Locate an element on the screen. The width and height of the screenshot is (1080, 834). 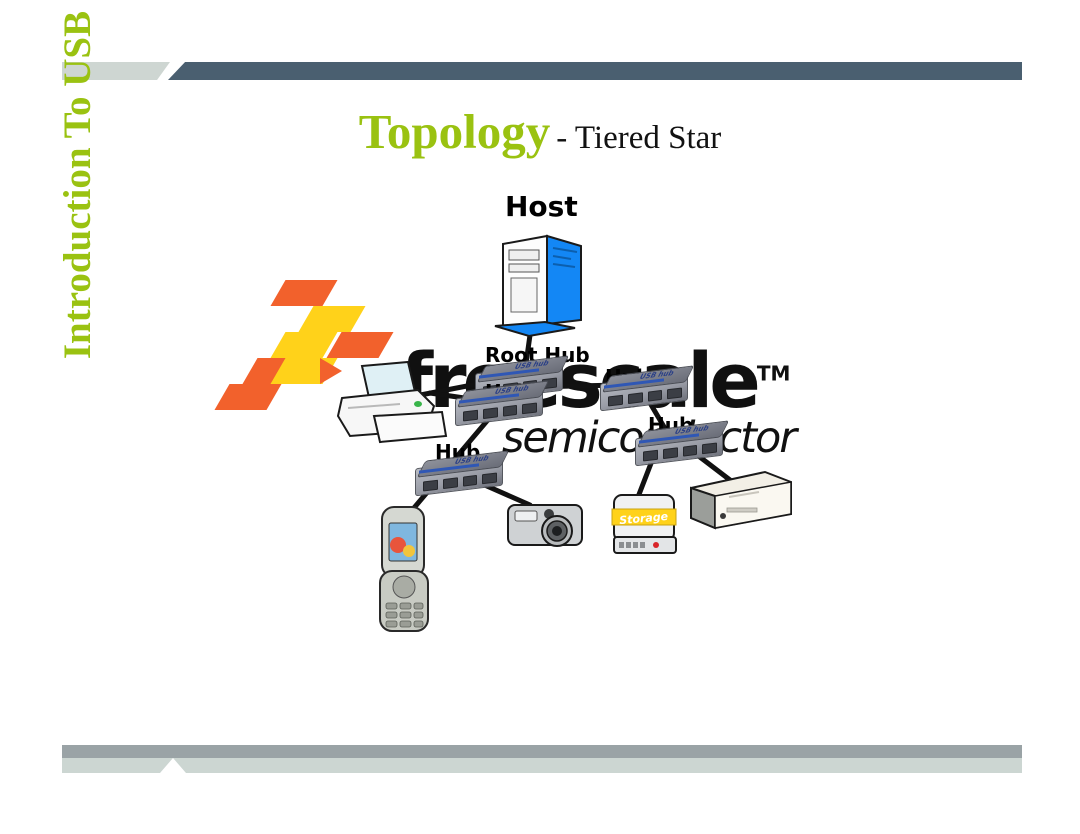
page-title: Topology - Tiered Star is located at coordinates (540, 131).